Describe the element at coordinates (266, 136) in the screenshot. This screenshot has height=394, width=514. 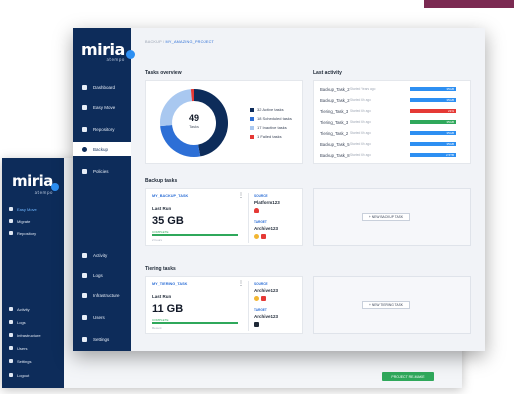
I see `legend-failed: 1 Failed tasks` at that location.